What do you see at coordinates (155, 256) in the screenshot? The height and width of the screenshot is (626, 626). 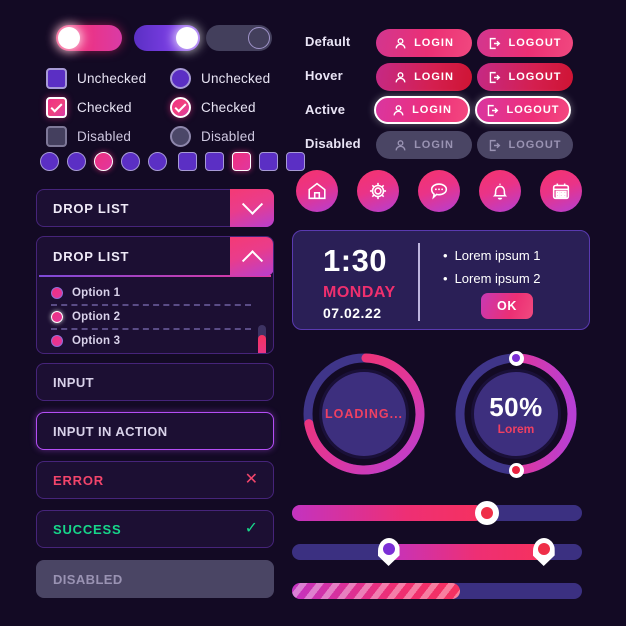 I see `dropdown-open-header: DROP LIST` at bounding box center [155, 256].